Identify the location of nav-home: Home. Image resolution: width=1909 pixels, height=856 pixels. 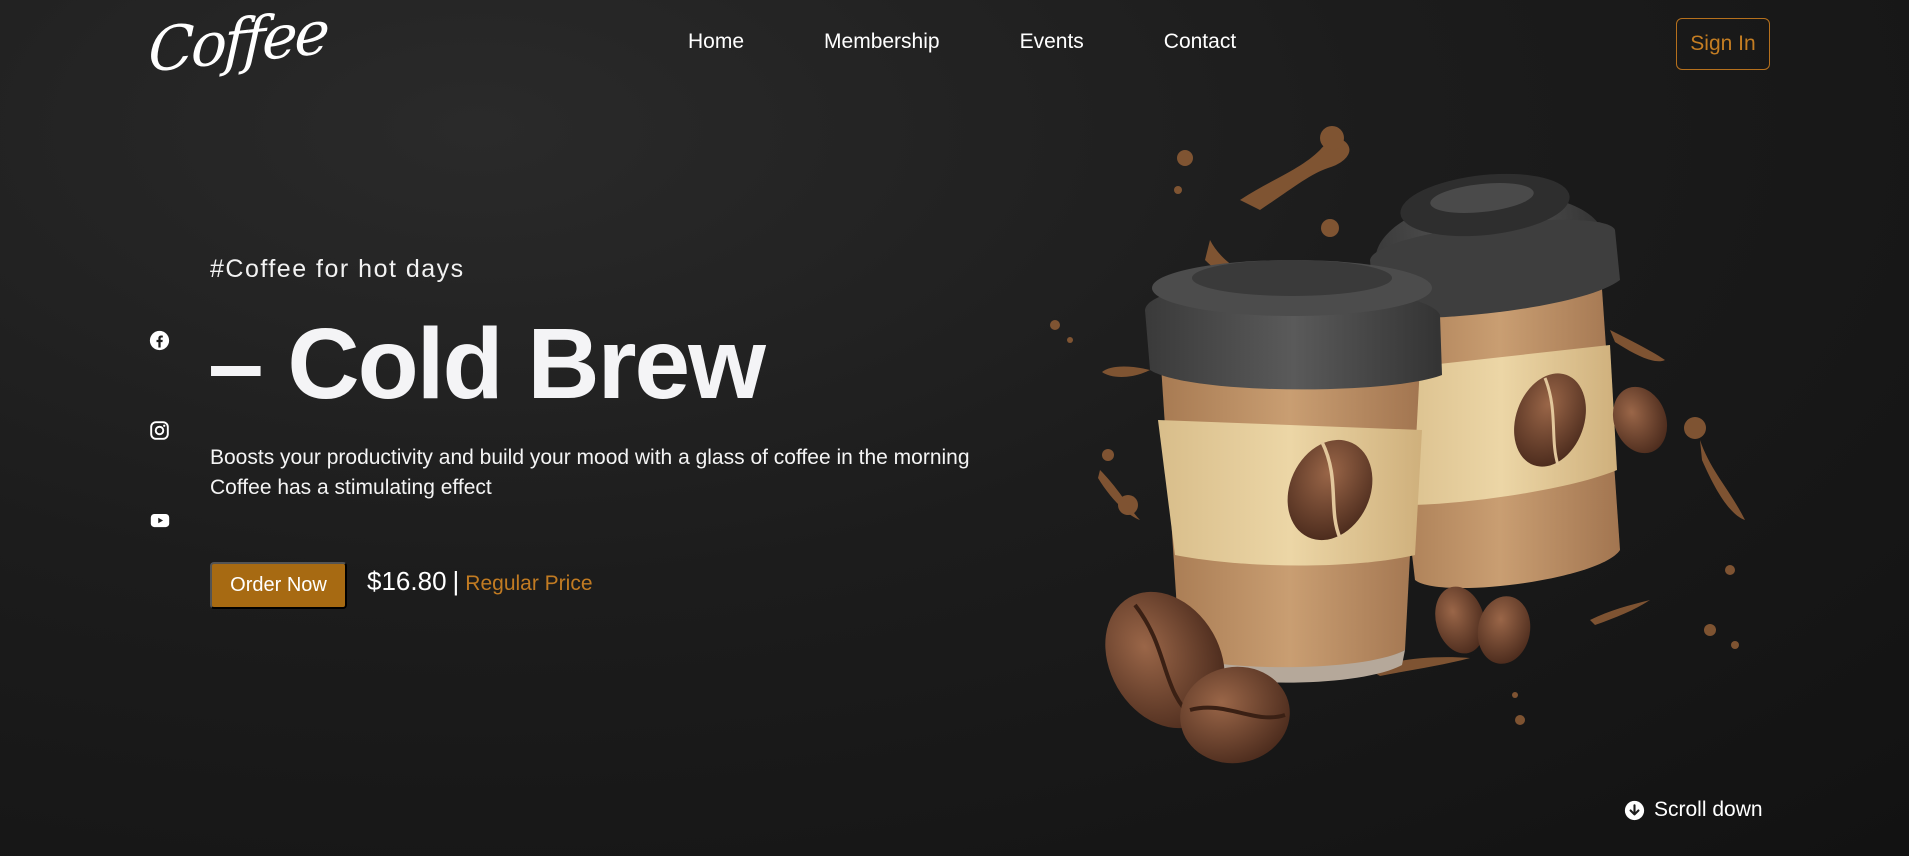
(716, 42).